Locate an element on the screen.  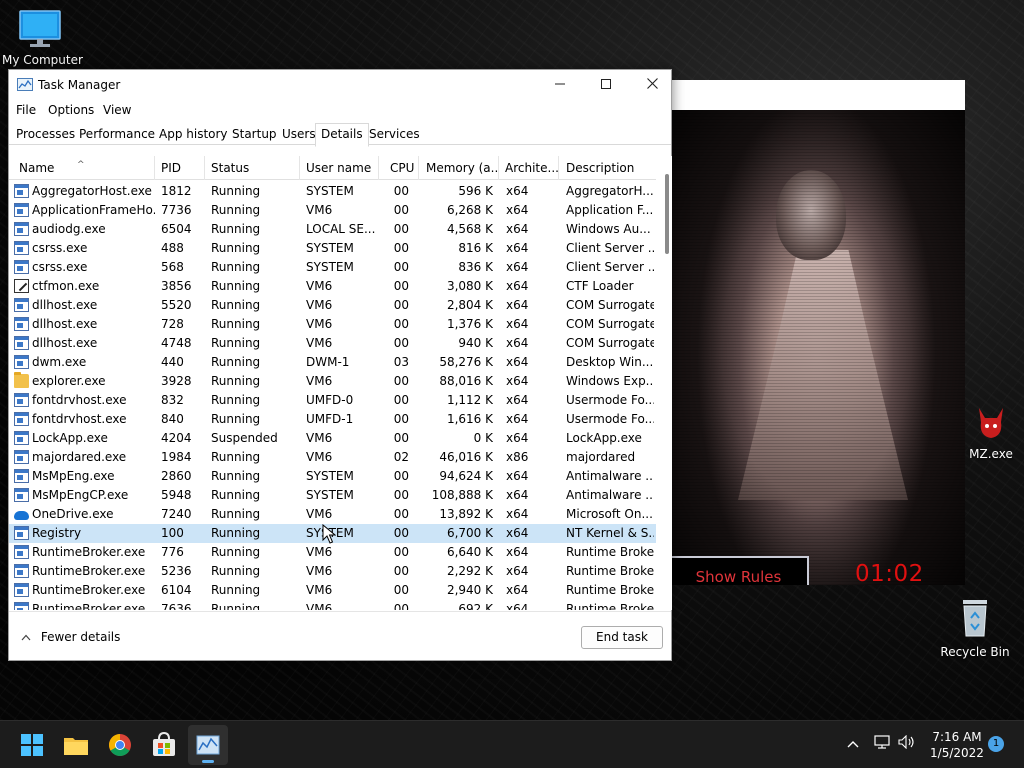
monitor-icon is located at coordinates (40, 28).